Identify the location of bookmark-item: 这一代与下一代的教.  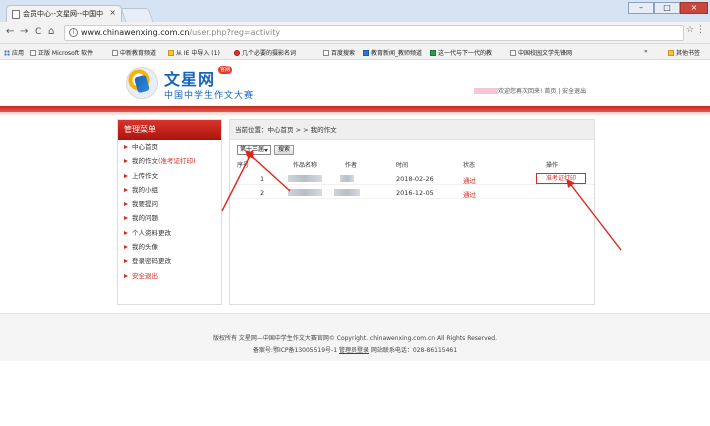
(461, 52).